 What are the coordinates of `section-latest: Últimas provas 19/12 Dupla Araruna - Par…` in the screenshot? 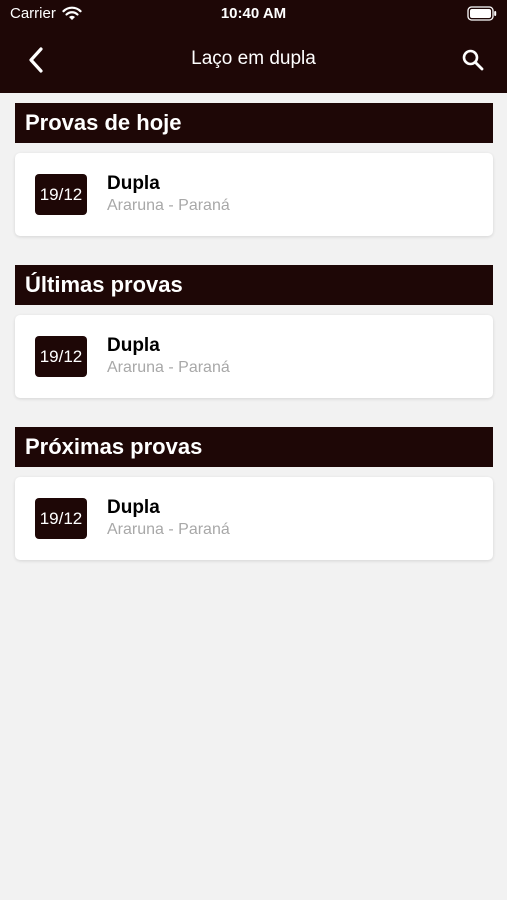 It's located at (254, 331).